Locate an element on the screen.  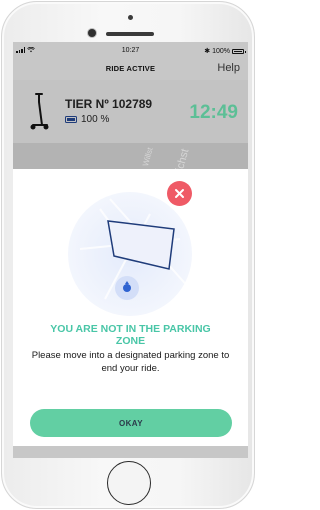
map-area: Willst richst is located at coordinates (130, 159).